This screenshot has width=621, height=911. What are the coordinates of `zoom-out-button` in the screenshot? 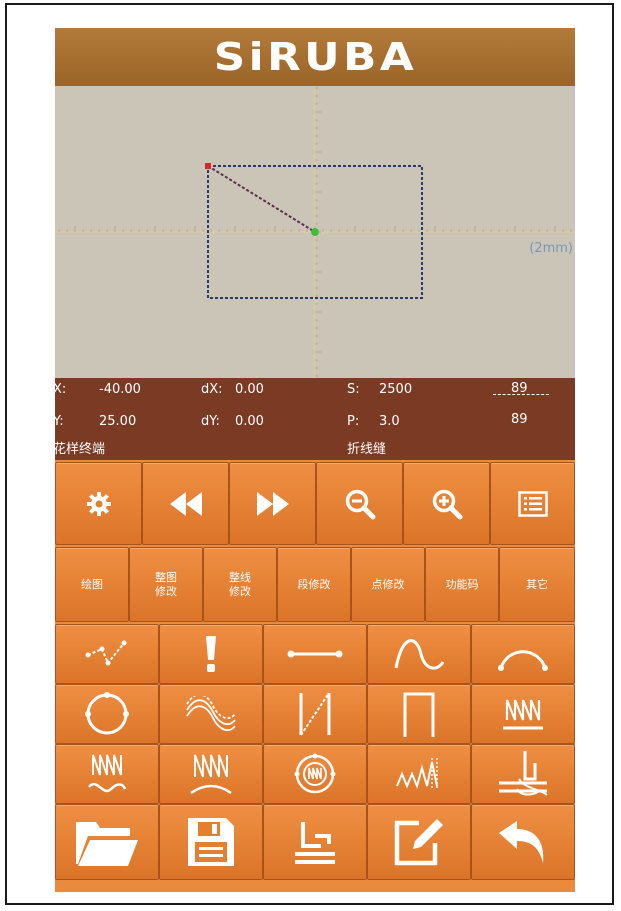 It's located at (359, 503).